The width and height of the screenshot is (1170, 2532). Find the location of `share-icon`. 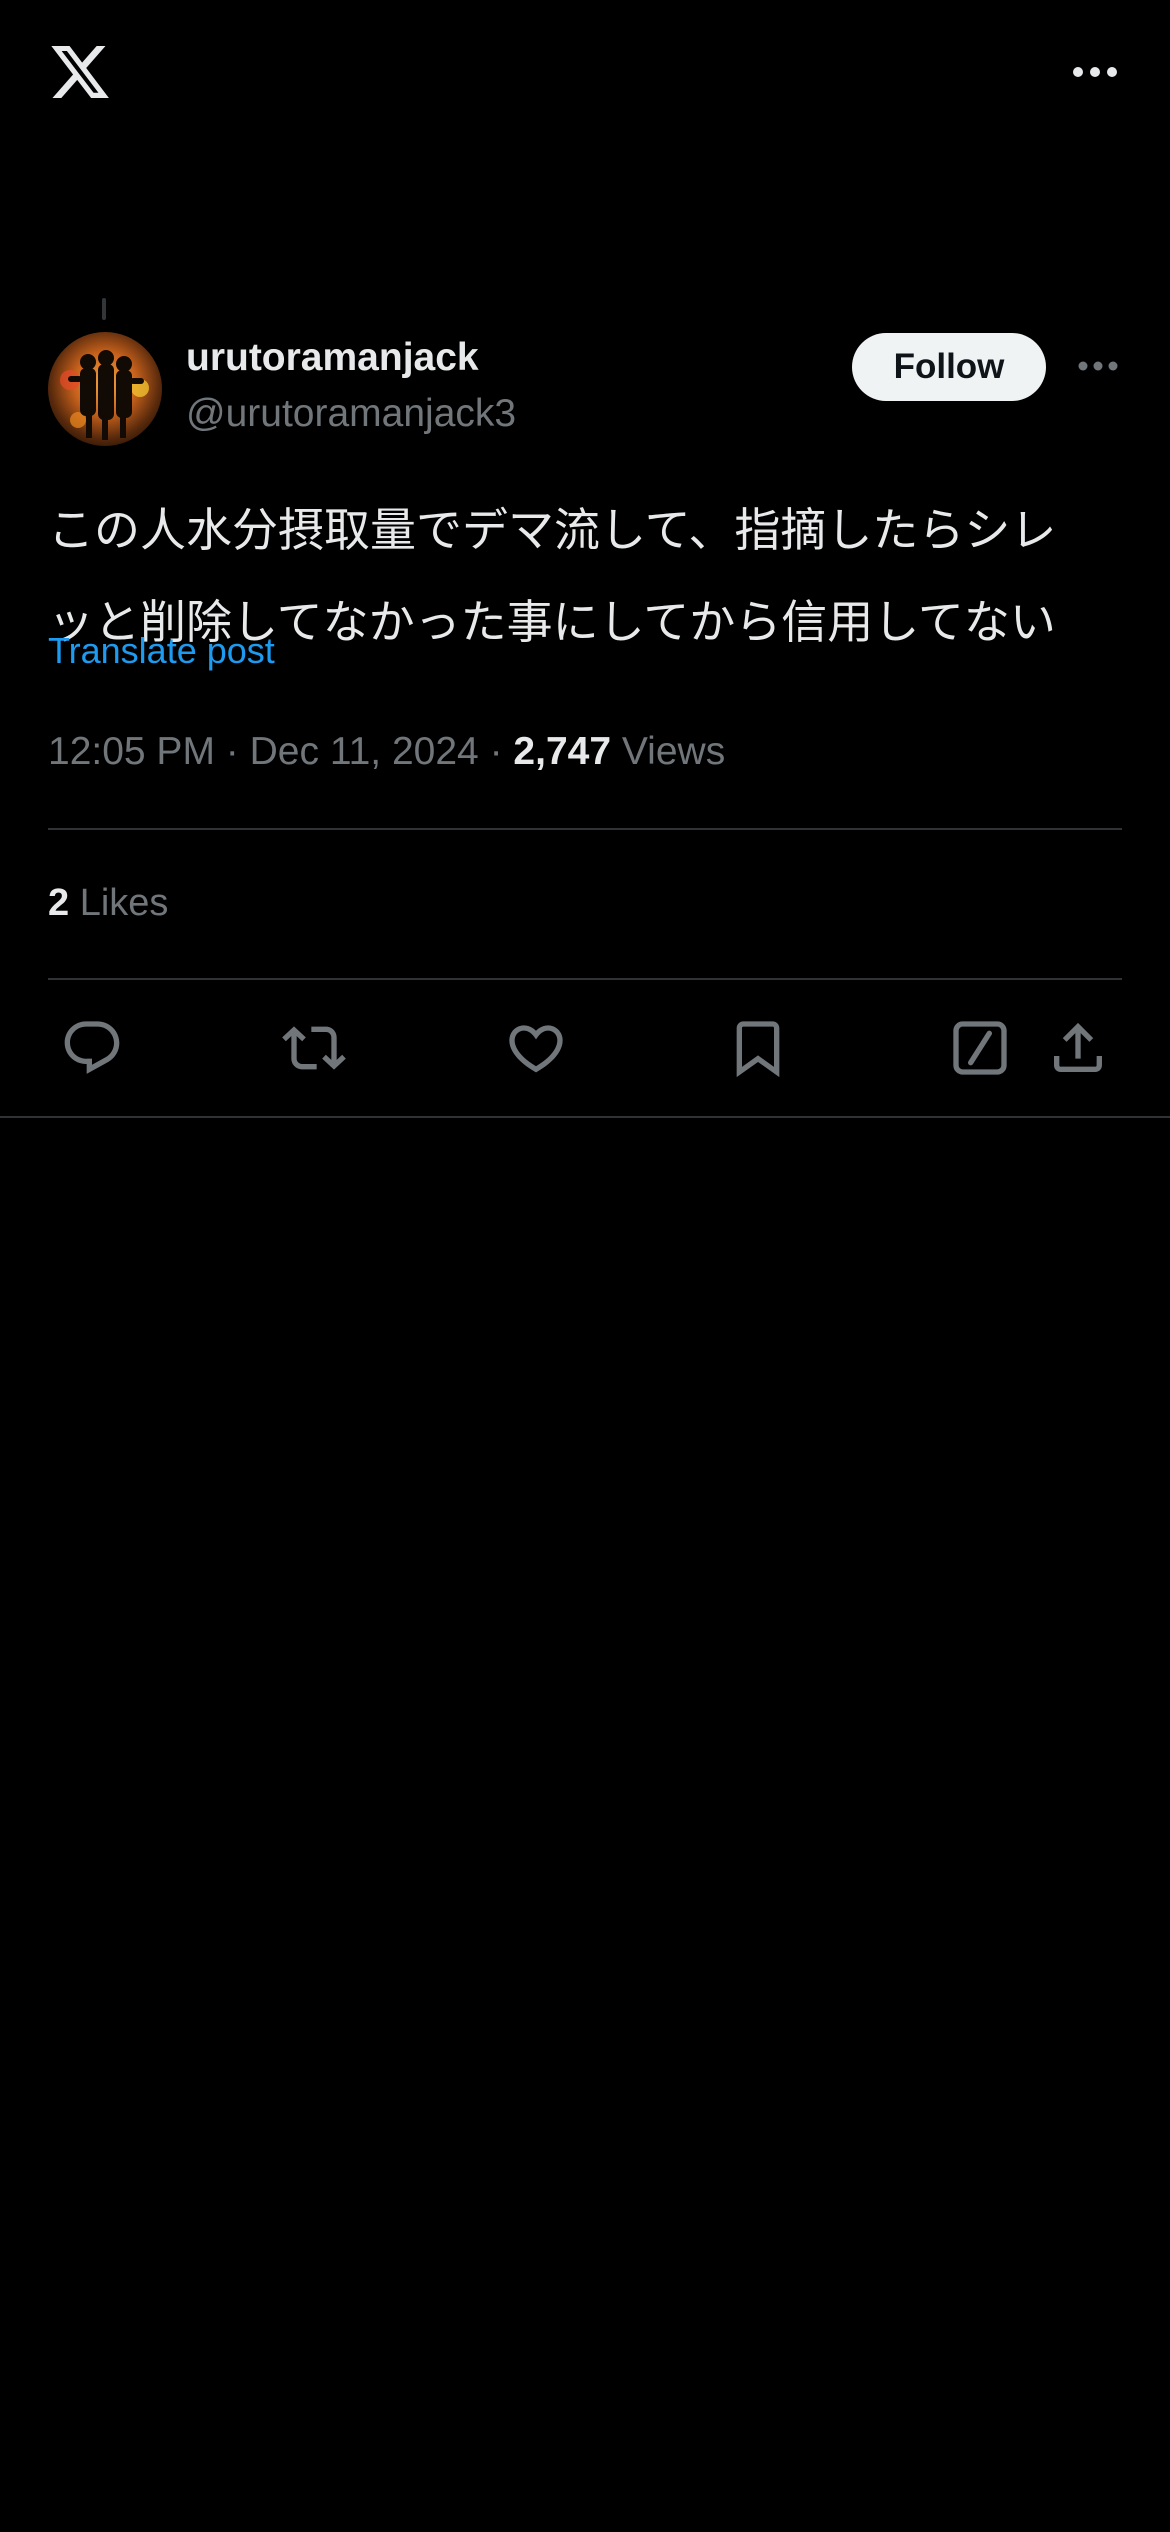

share-icon is located at coordinates (1078, 1047).